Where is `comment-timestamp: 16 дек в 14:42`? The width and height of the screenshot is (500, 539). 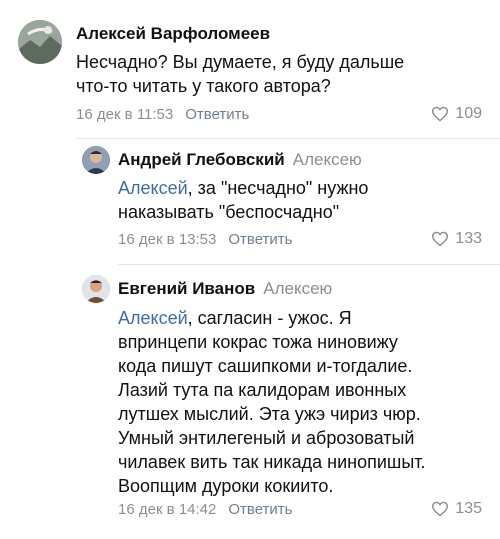
comment-timestamp: 16 дек в 14:42 is located at coordinates (167, 509).